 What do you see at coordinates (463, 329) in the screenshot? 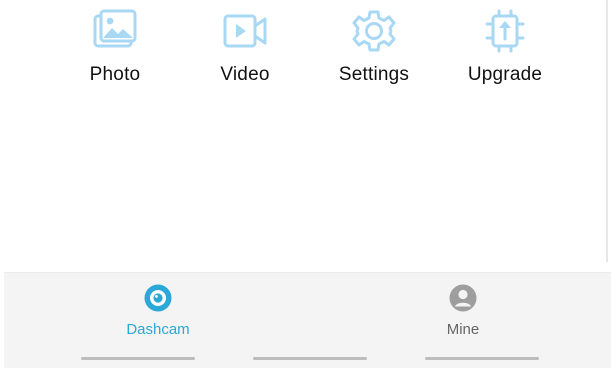
I see `tab-mine-label: Mine` at bounding box center [463, 329].